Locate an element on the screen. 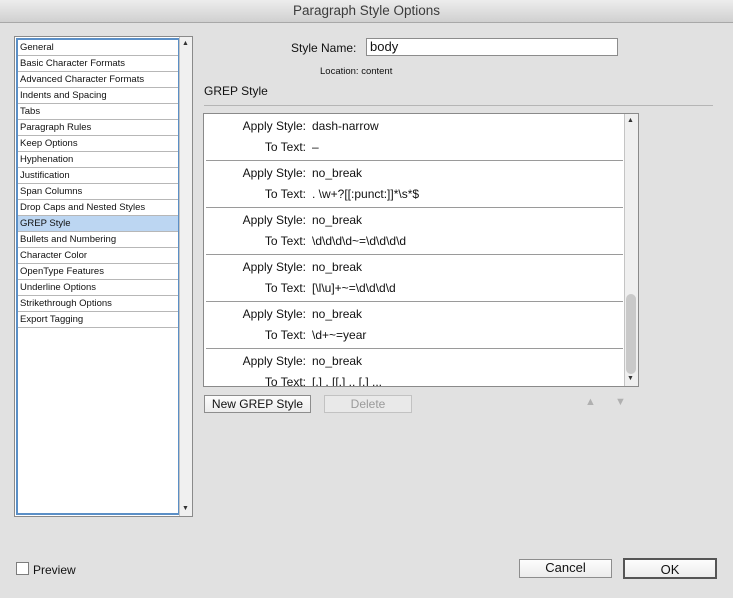  grep-to-value: . \w+?[[:punct:]]*\s*$ is located at coordinates (366, 194).